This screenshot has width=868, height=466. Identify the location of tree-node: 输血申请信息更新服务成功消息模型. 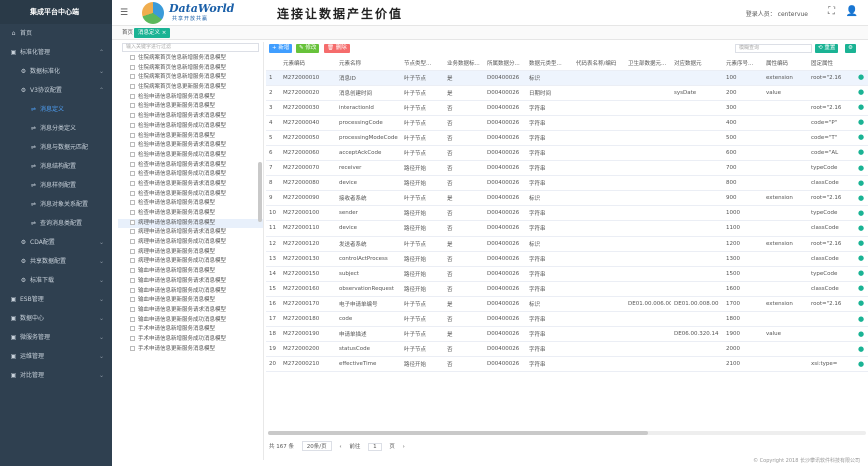
(190, 321).